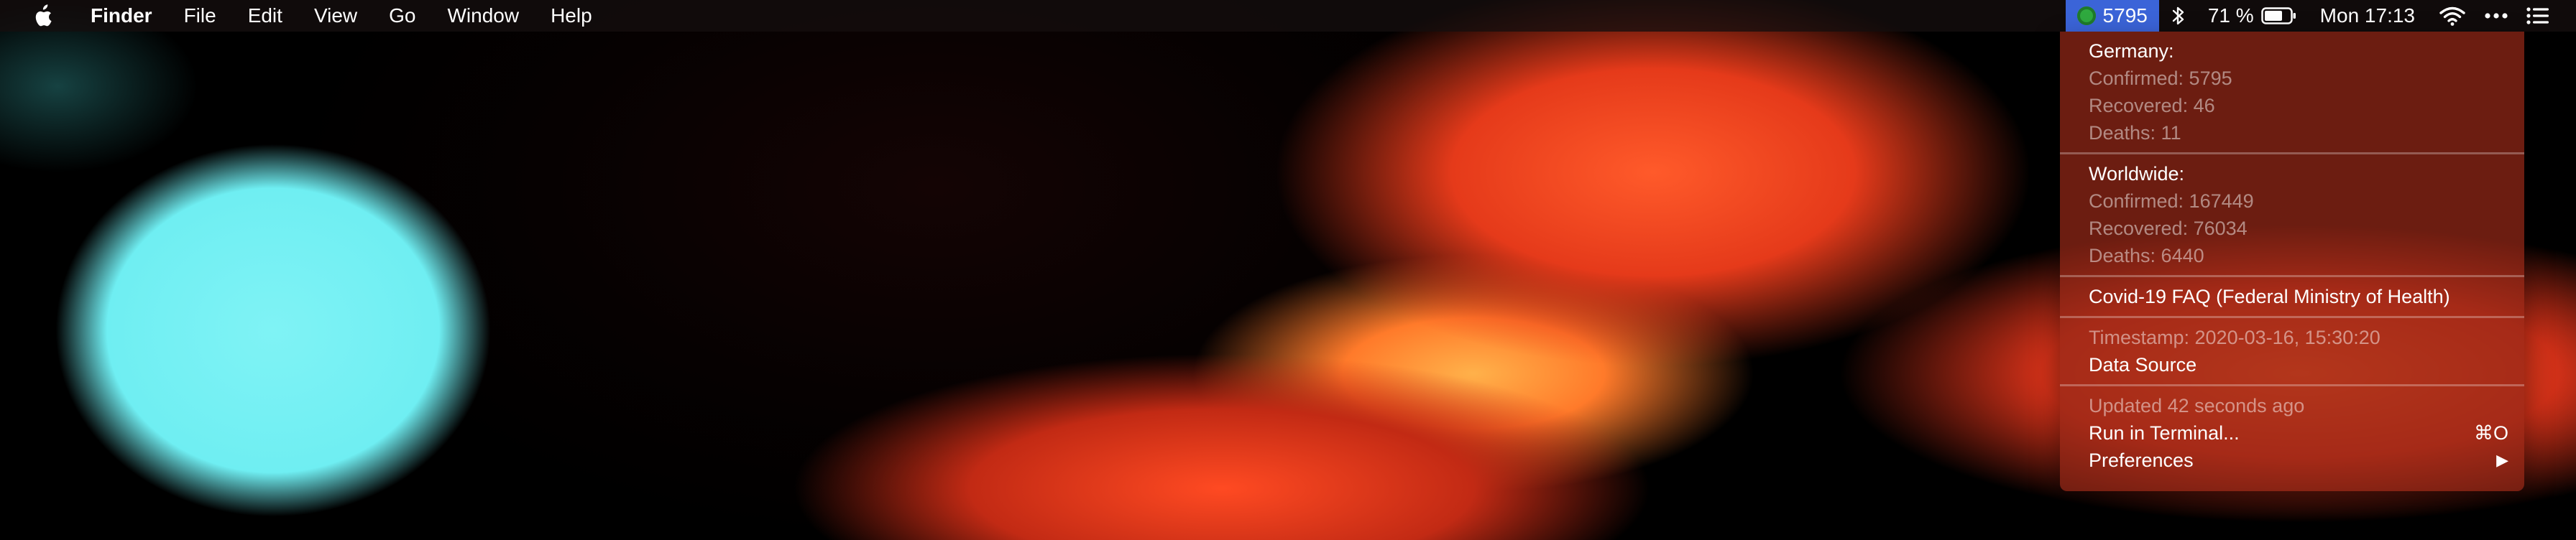 The height and width of the screenshot is (540, 2576). What do you see at coordinates (2292, 460) in the screenshot?
I see `preferences-menu-item: Preferences ▶` at bounding box center [2292, 460].